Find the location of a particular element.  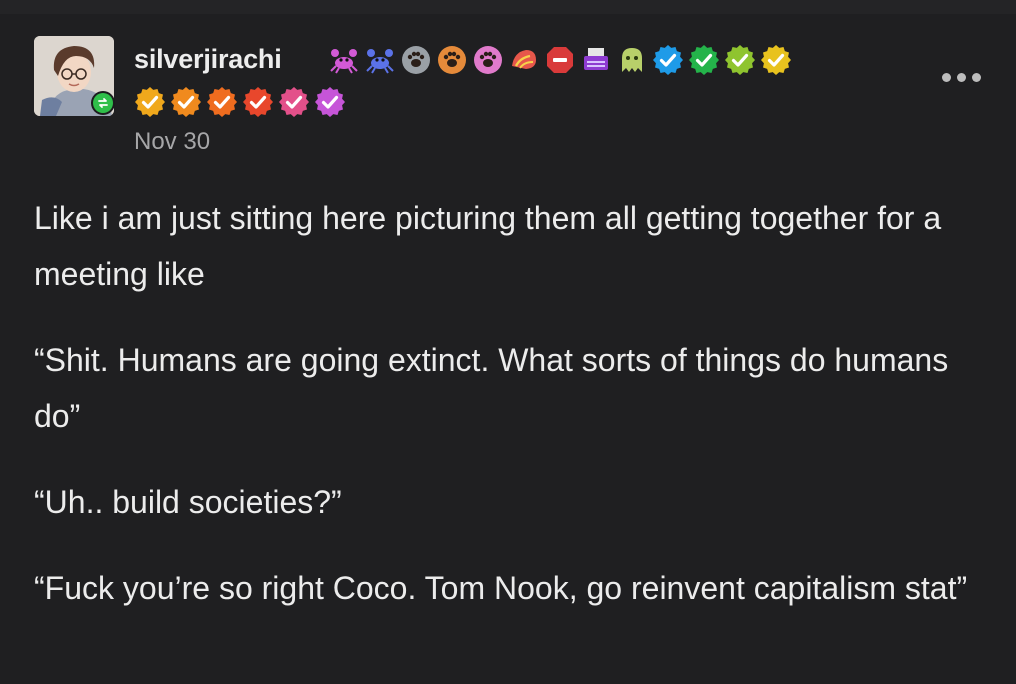

reblog-badge is located at coordinates (103, 103).